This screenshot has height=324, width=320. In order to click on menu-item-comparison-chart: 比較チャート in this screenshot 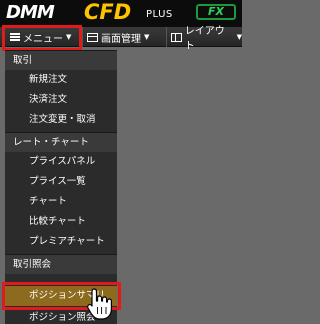, I will do `click(61, 222)`.